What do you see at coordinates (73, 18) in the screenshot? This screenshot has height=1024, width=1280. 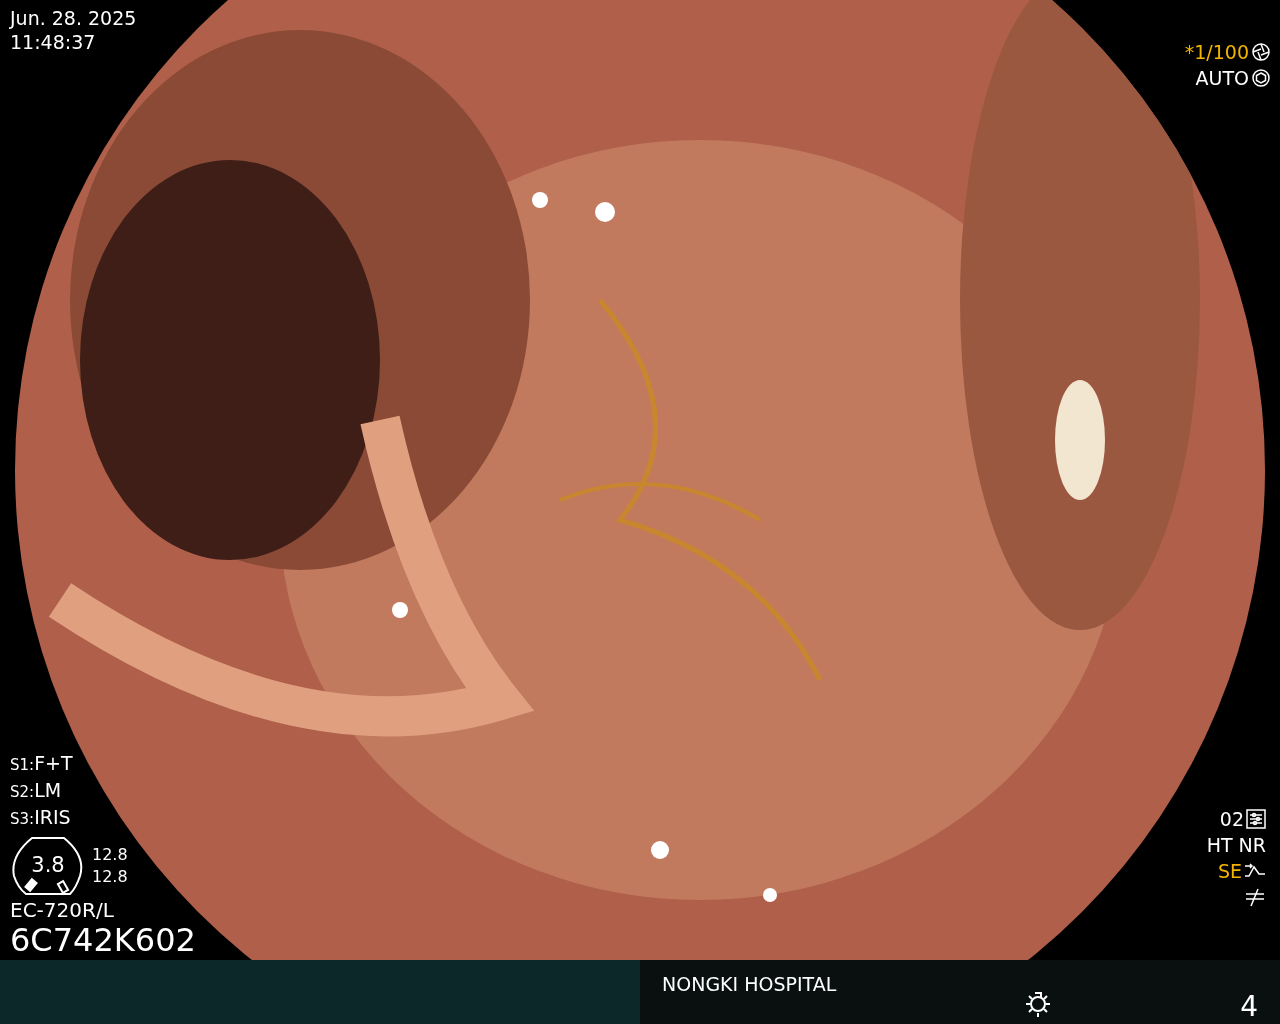 I see `date-text: Jun. 28. 2025` at bounding box center [73, 18].